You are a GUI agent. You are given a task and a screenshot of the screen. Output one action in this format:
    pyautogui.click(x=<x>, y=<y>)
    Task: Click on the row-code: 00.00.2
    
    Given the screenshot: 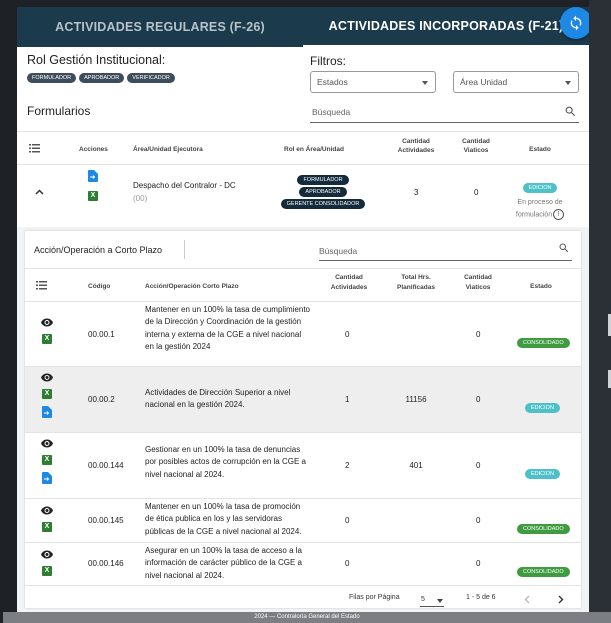 What is the action you would take?
    pyautogui.click(x=101, y=399)
    